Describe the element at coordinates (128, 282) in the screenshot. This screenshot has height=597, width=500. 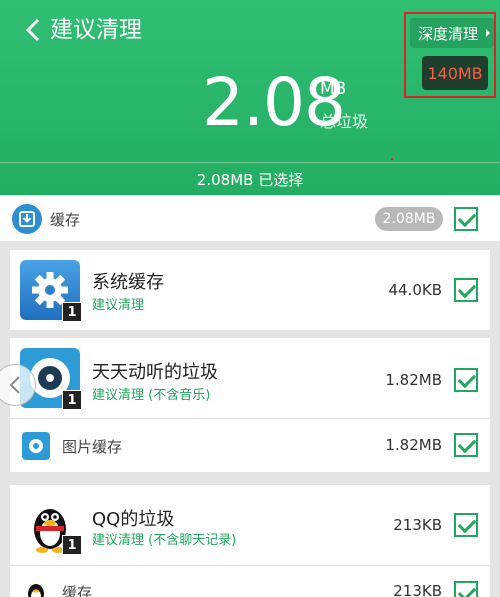
I see `item-name: 系统缓存` at that location.